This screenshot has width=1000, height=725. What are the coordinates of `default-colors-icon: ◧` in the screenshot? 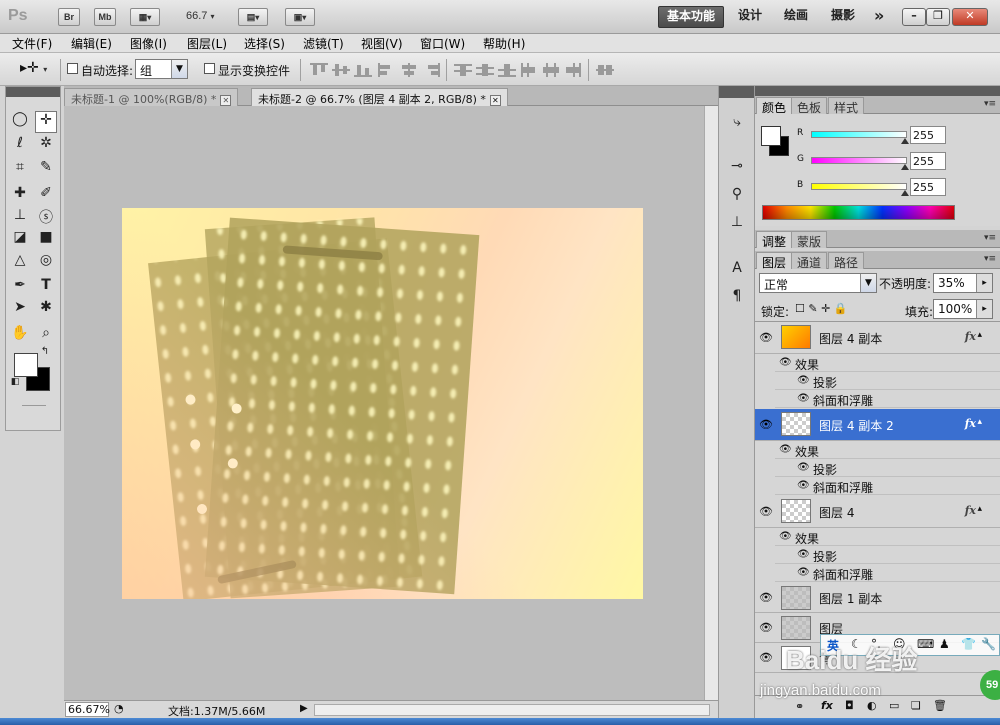 It's located at (15, 382).